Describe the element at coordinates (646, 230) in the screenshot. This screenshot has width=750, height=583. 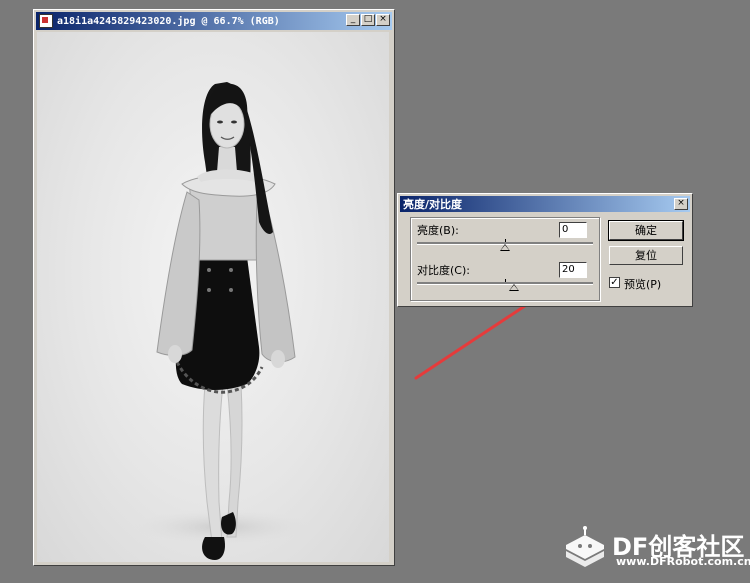
I see `ok-button: 确定` at that location.